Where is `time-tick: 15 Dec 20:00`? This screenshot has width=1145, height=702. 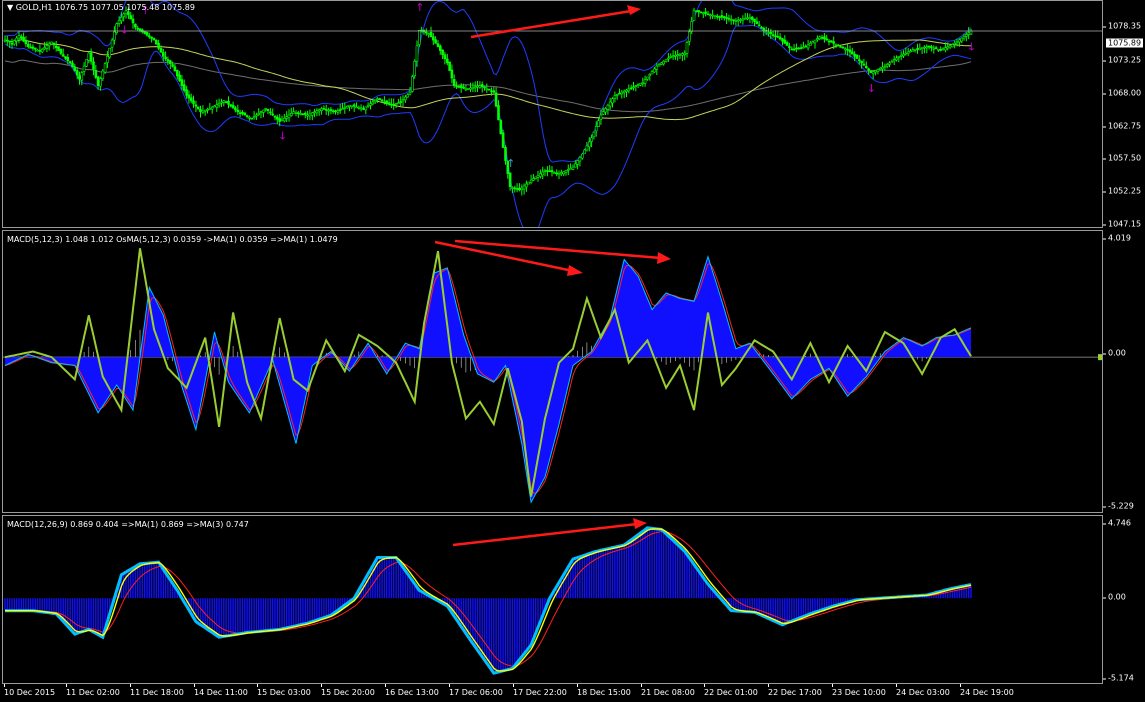
time-tick: 15 Dec 20:00 is located at coordinates (348, 690).